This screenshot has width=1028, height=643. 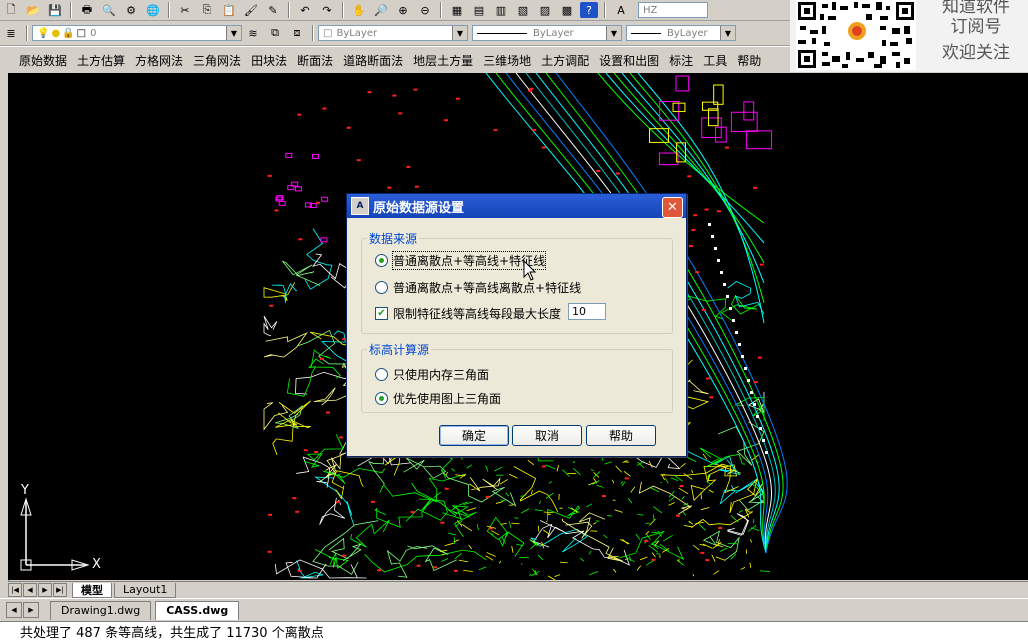 What do you see at coordinates (43, 33) in the screenshot?
I see `layer-on-icon: 💡` at bounding box center [43, 33].